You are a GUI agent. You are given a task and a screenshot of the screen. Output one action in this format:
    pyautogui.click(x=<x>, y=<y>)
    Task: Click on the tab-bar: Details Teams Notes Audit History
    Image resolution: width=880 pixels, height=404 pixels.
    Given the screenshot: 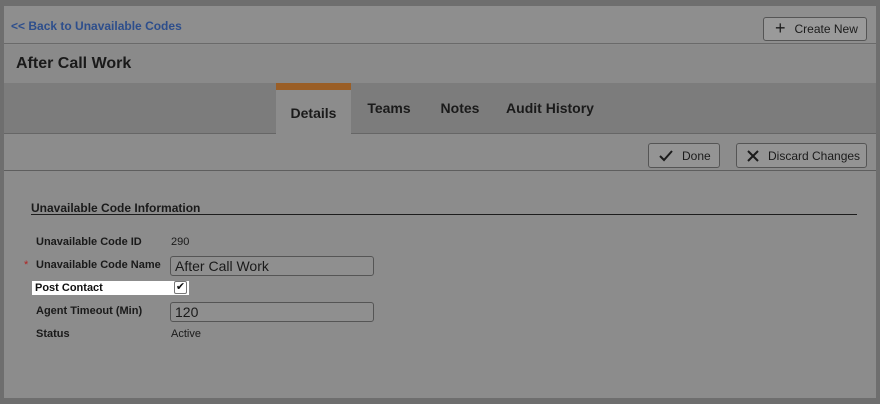 What is the action you would take?
    pyautogui.click(x=440, y=109)
    